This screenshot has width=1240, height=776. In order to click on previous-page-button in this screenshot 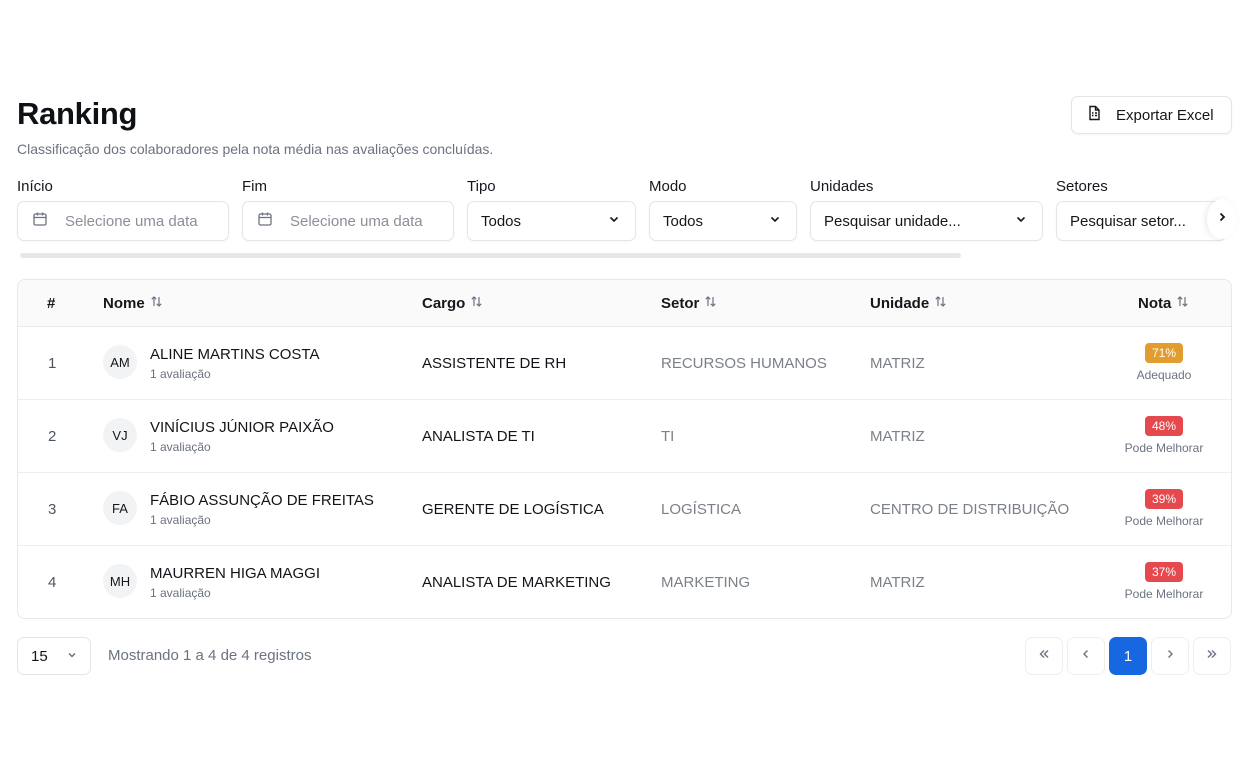, I will do `click(1086, 656)`.